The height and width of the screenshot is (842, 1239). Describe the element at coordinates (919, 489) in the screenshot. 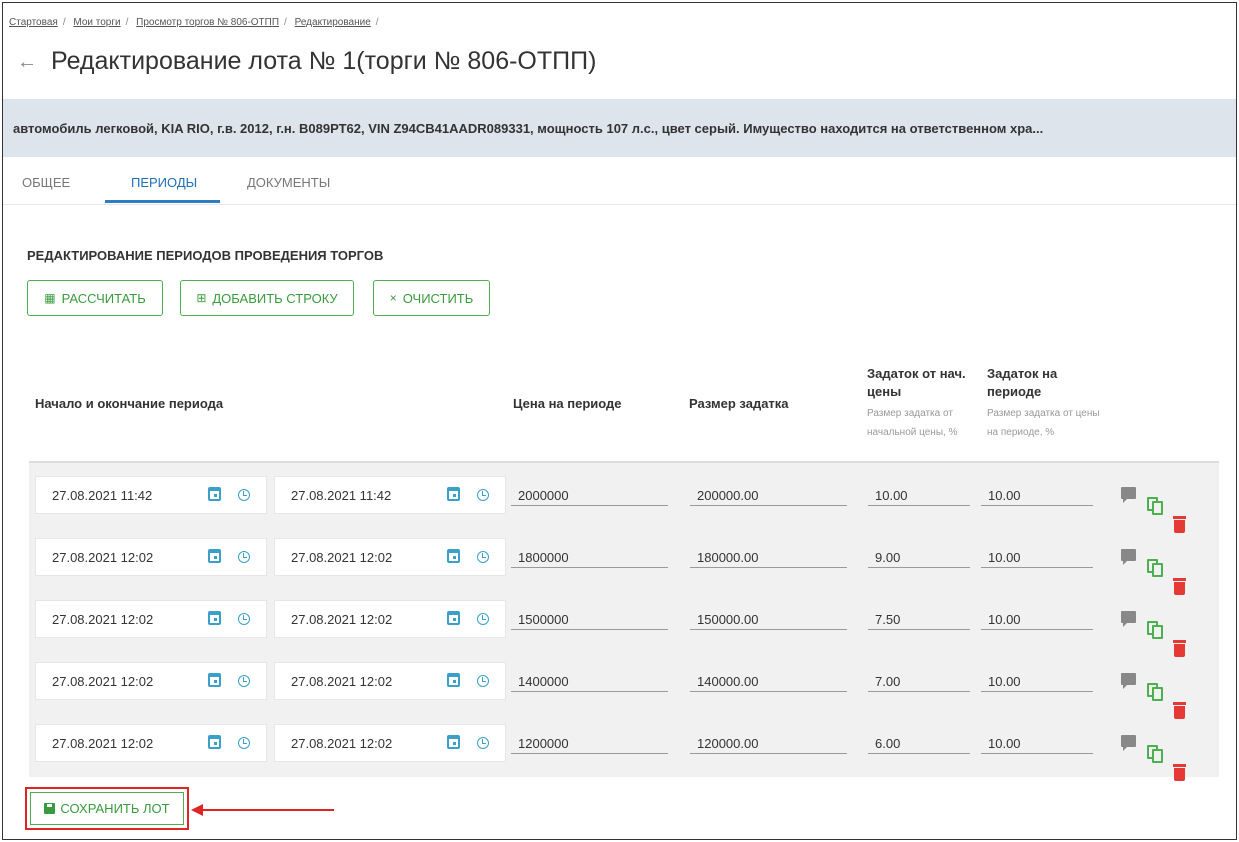

I see `deposit-start-pct-input: 10.00` at that location.